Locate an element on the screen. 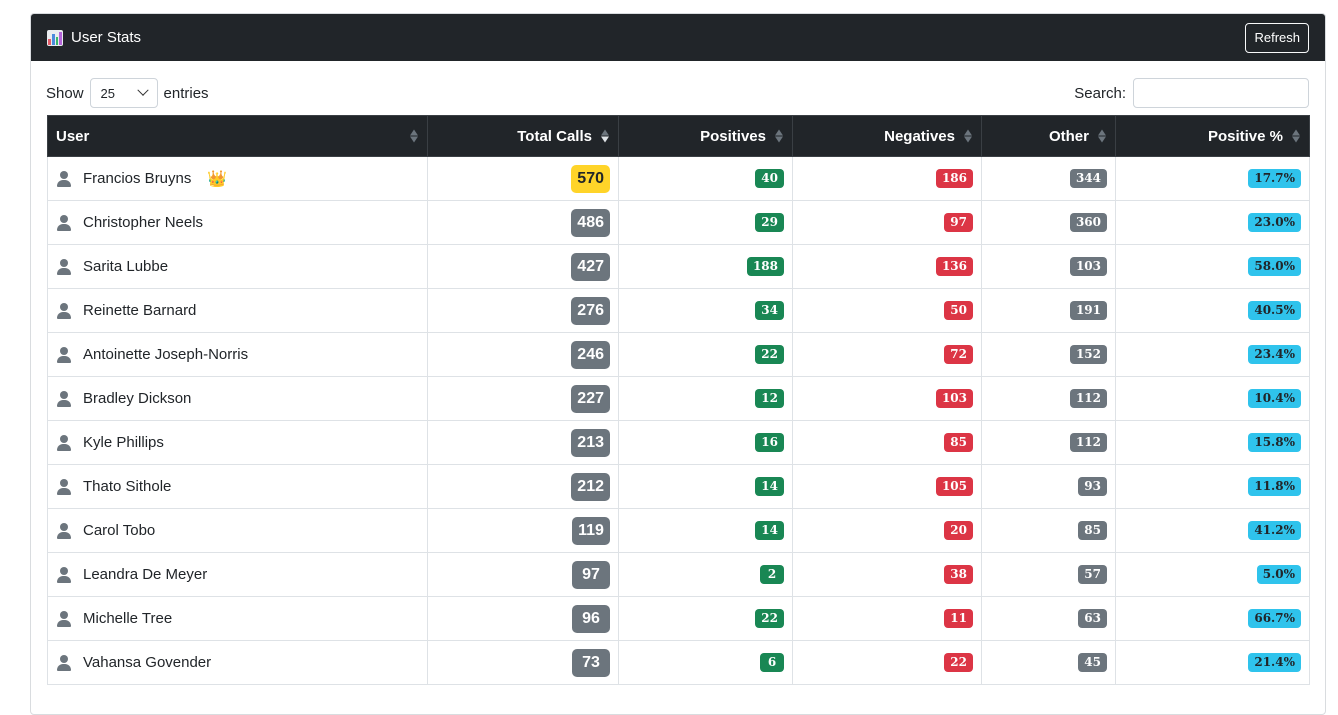 The image size is (1338, 715). col-header-negatives: Negatives is located at coordinates (887, 136).